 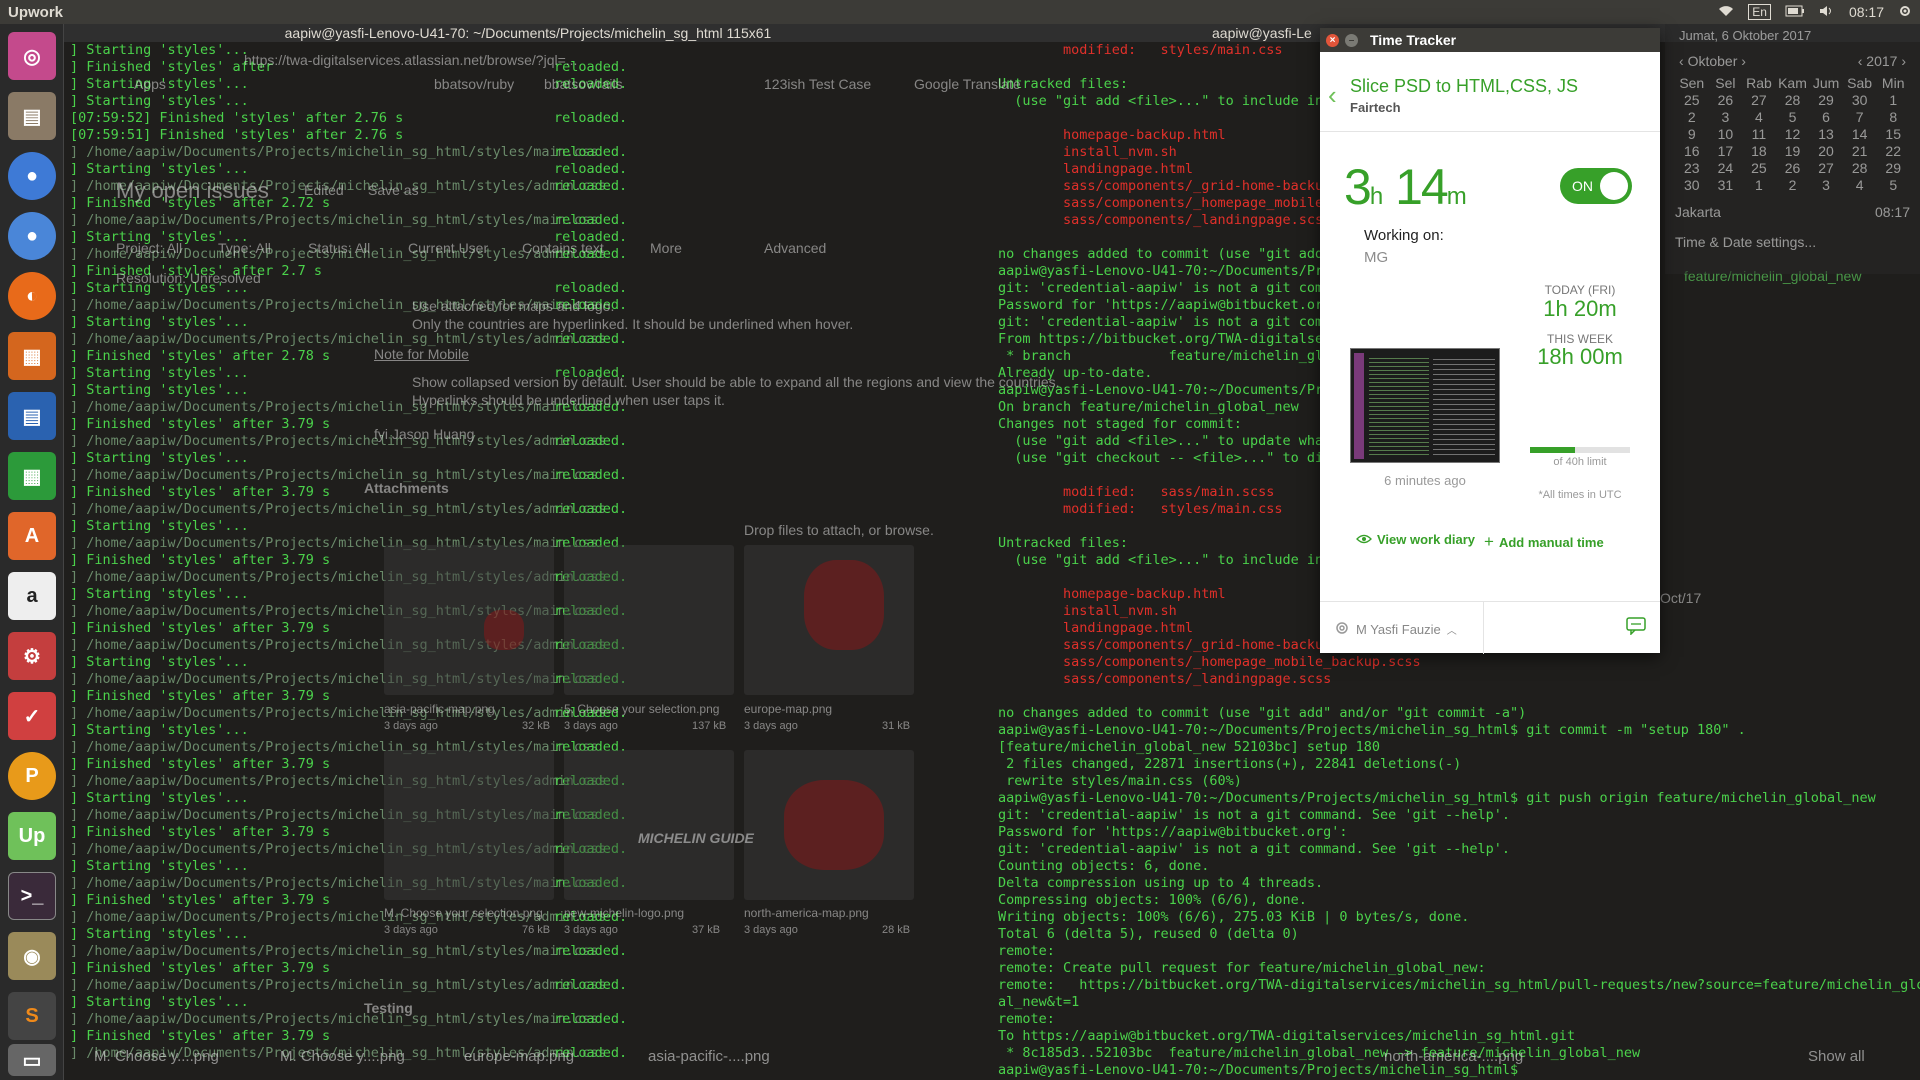 What do you see at coordinates (1453, 1056) in the screenshot?
I see `download-item: north-america-....png` at bounding box center [1453, 1056].